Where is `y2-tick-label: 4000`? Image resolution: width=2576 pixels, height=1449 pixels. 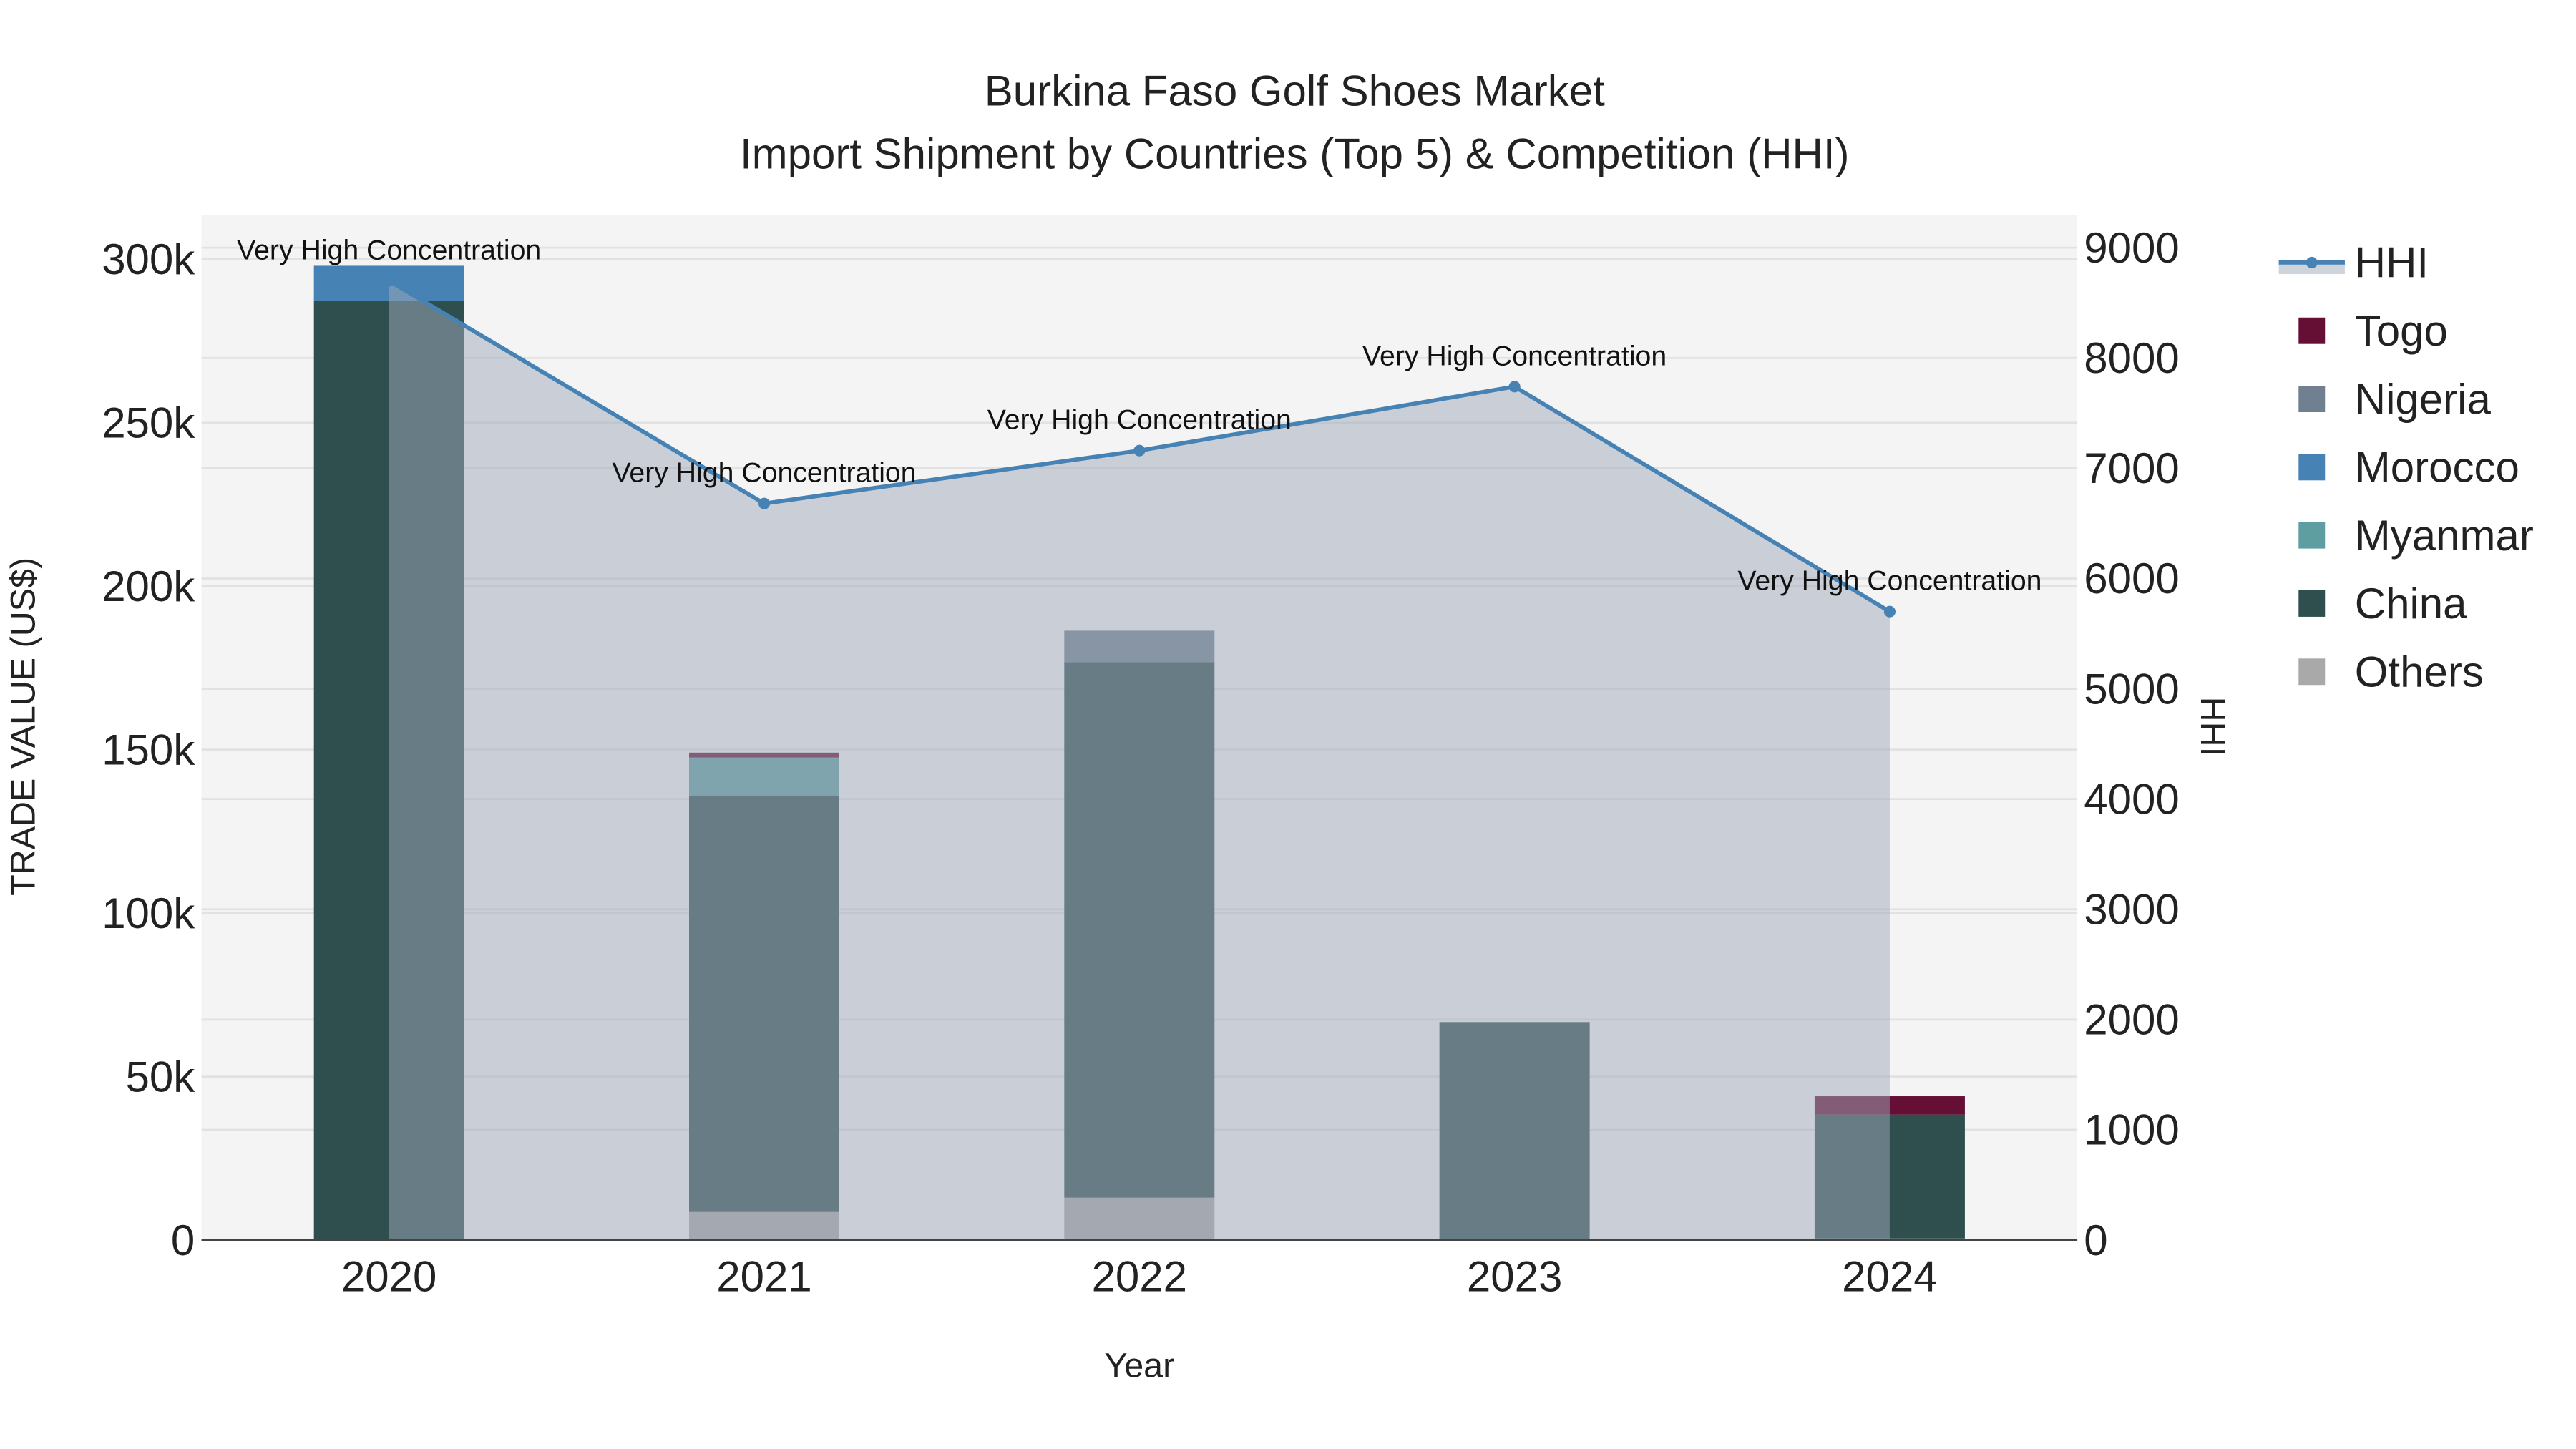 y2-tick-label: 4000 is located at coordinates (2131, 799).